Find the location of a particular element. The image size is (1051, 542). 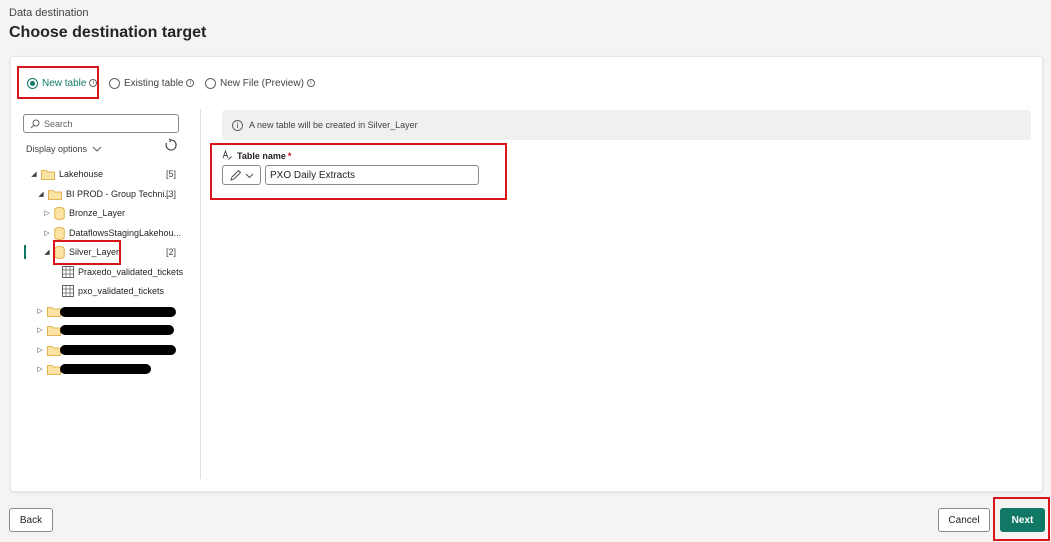

highlight-next is located at coordinates (1021, 519).